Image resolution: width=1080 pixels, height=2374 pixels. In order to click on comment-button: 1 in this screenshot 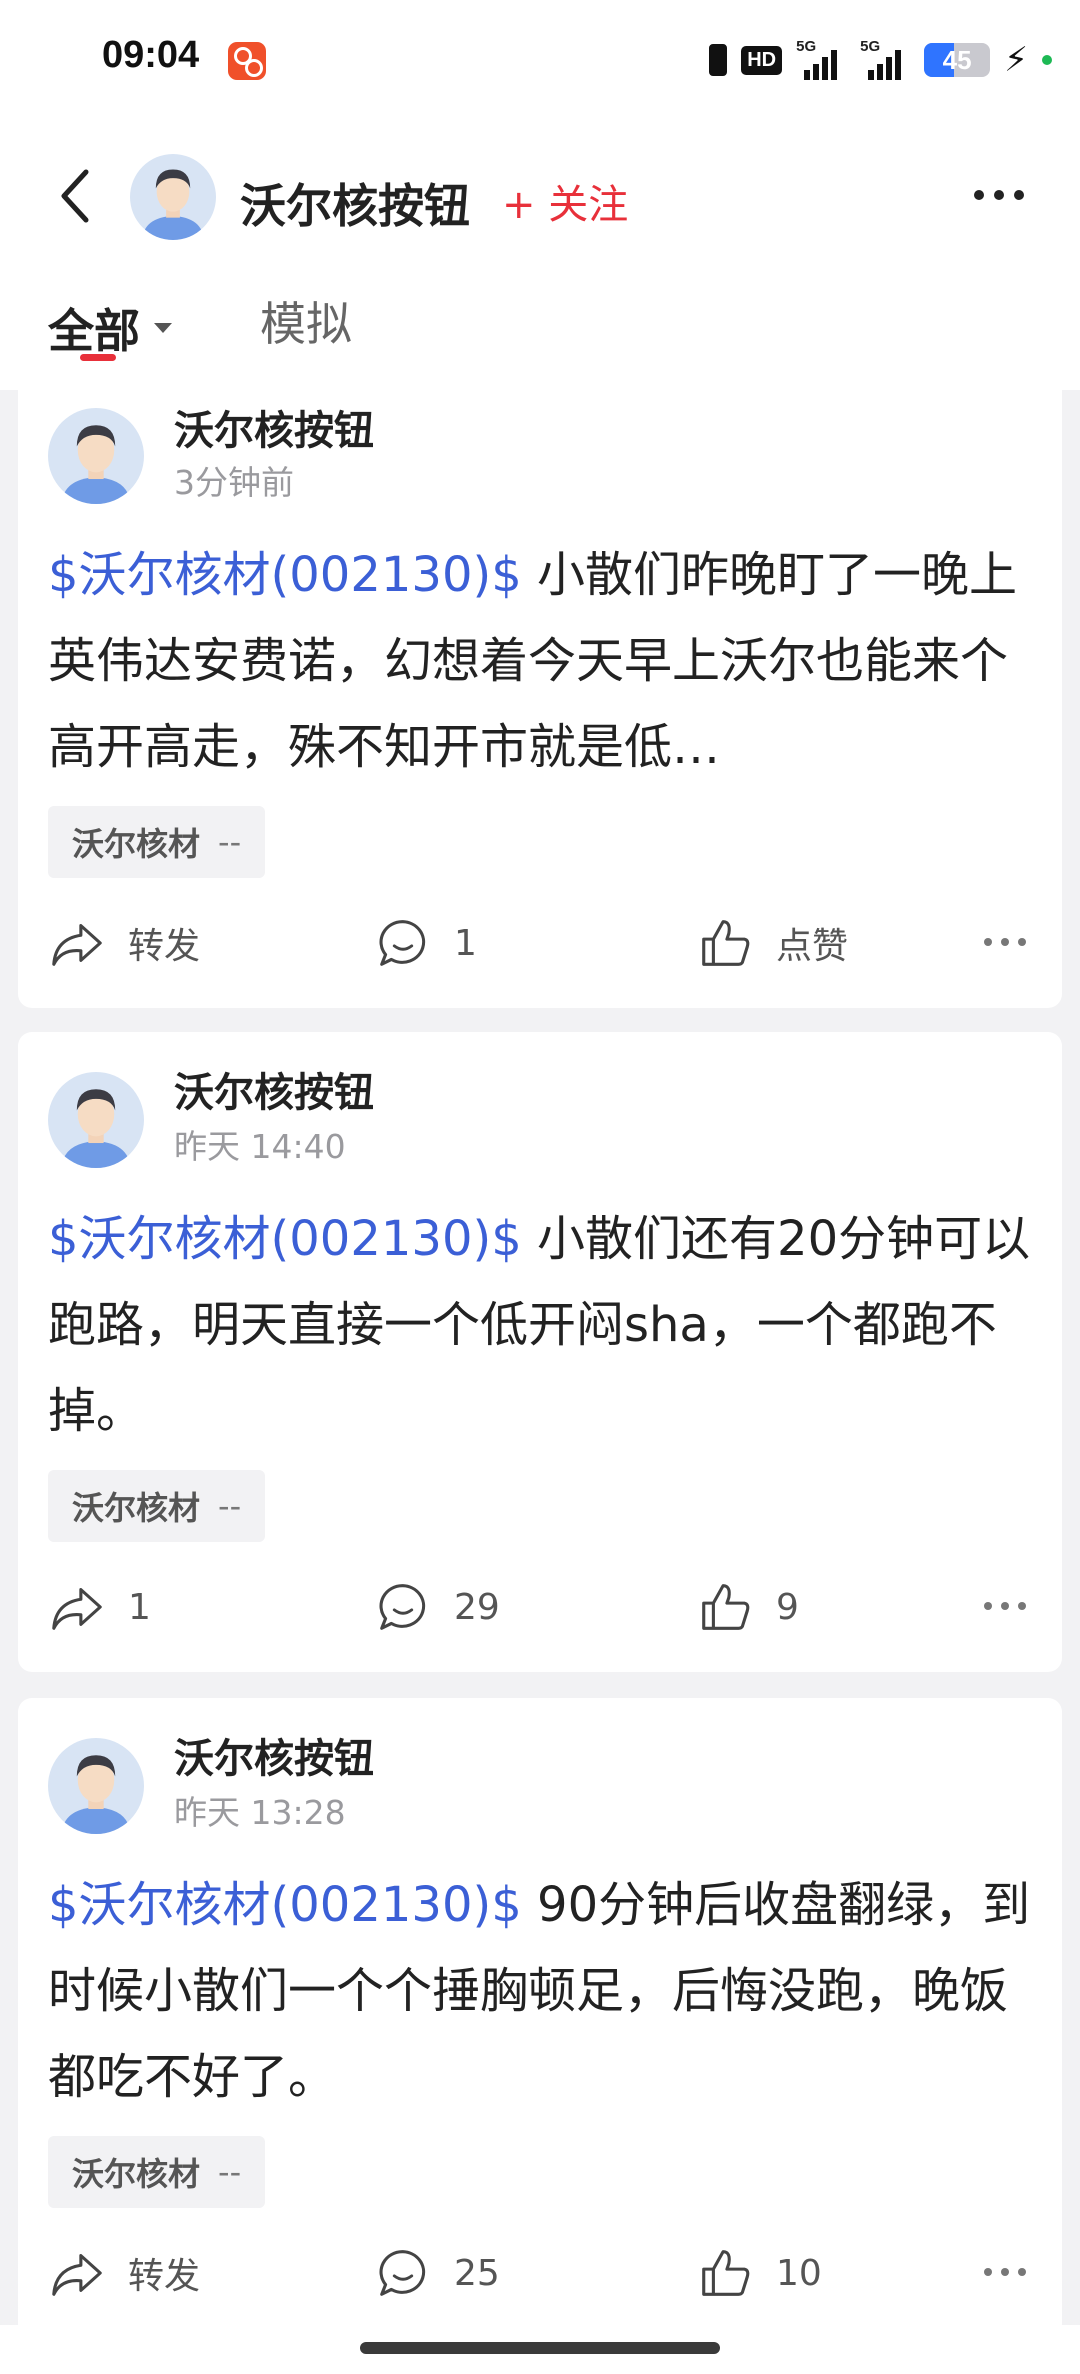, I will do `click(425, 943)`.